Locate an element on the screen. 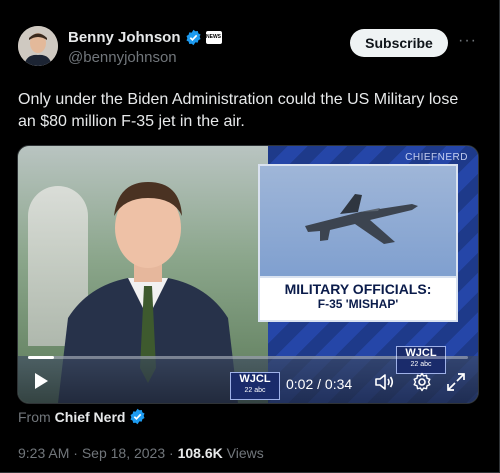 The image size is (500, 473). video-watermark: CHIEFNERD is located at coordinates (436, 157).